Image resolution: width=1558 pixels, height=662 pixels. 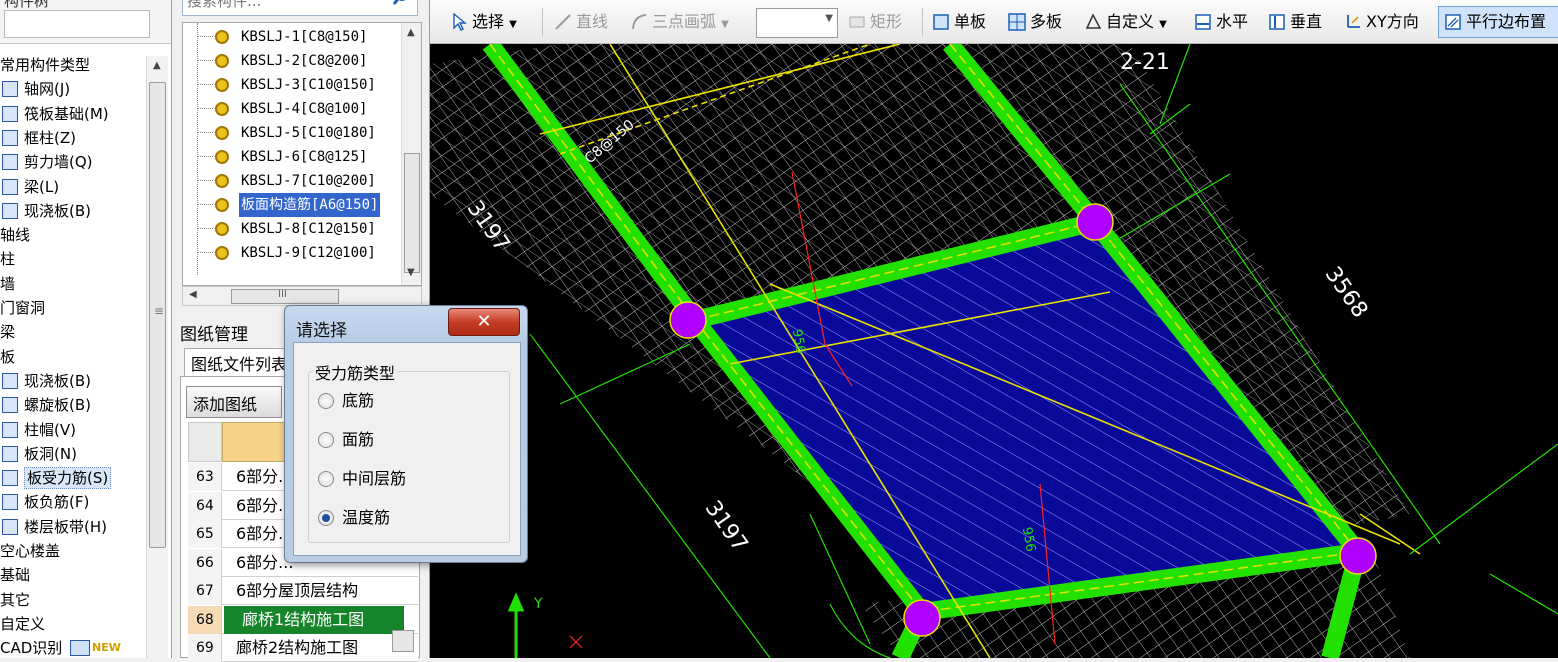 What do you see at coordinates (58, 162) in the screenshot?
I see `sidebar-item-label: 剪力墙(Q)` at bounding box center [58, 162].